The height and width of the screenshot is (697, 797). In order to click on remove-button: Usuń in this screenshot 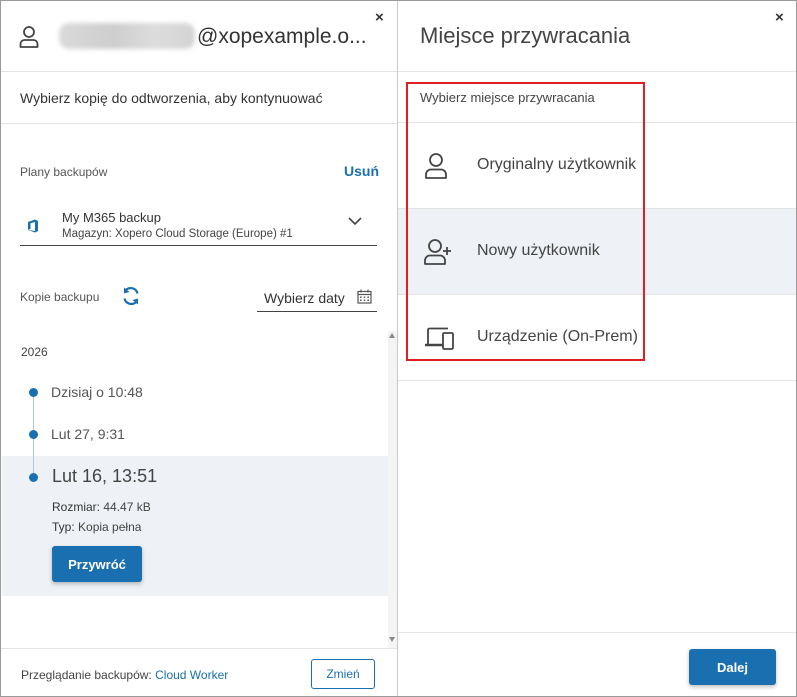, I will do `click(361, 171)`.